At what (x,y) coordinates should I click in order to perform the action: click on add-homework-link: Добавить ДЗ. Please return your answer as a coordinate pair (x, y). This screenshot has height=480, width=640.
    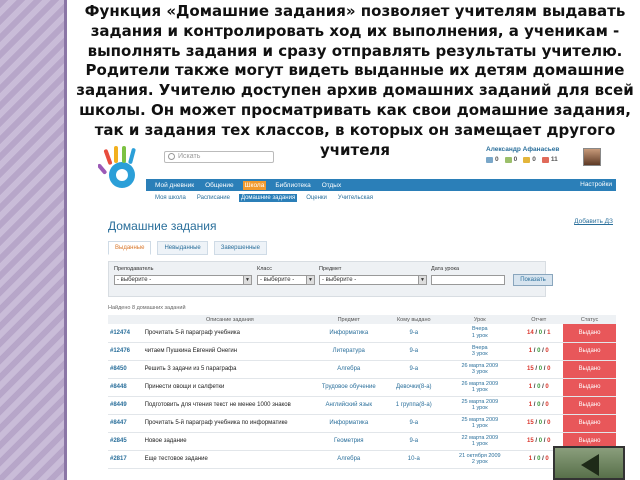
    Looking at the image, I should click on (593, 221).